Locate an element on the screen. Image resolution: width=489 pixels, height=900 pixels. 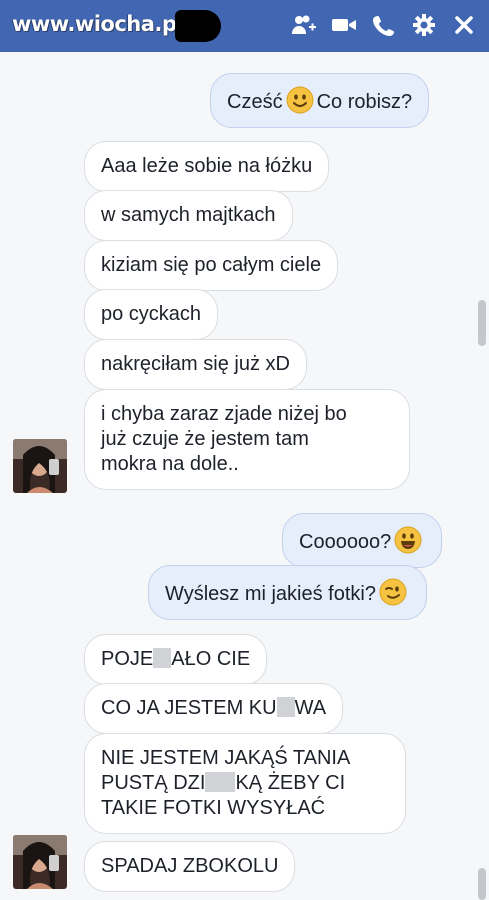
phone-icon is located at coordinates (384, 25).